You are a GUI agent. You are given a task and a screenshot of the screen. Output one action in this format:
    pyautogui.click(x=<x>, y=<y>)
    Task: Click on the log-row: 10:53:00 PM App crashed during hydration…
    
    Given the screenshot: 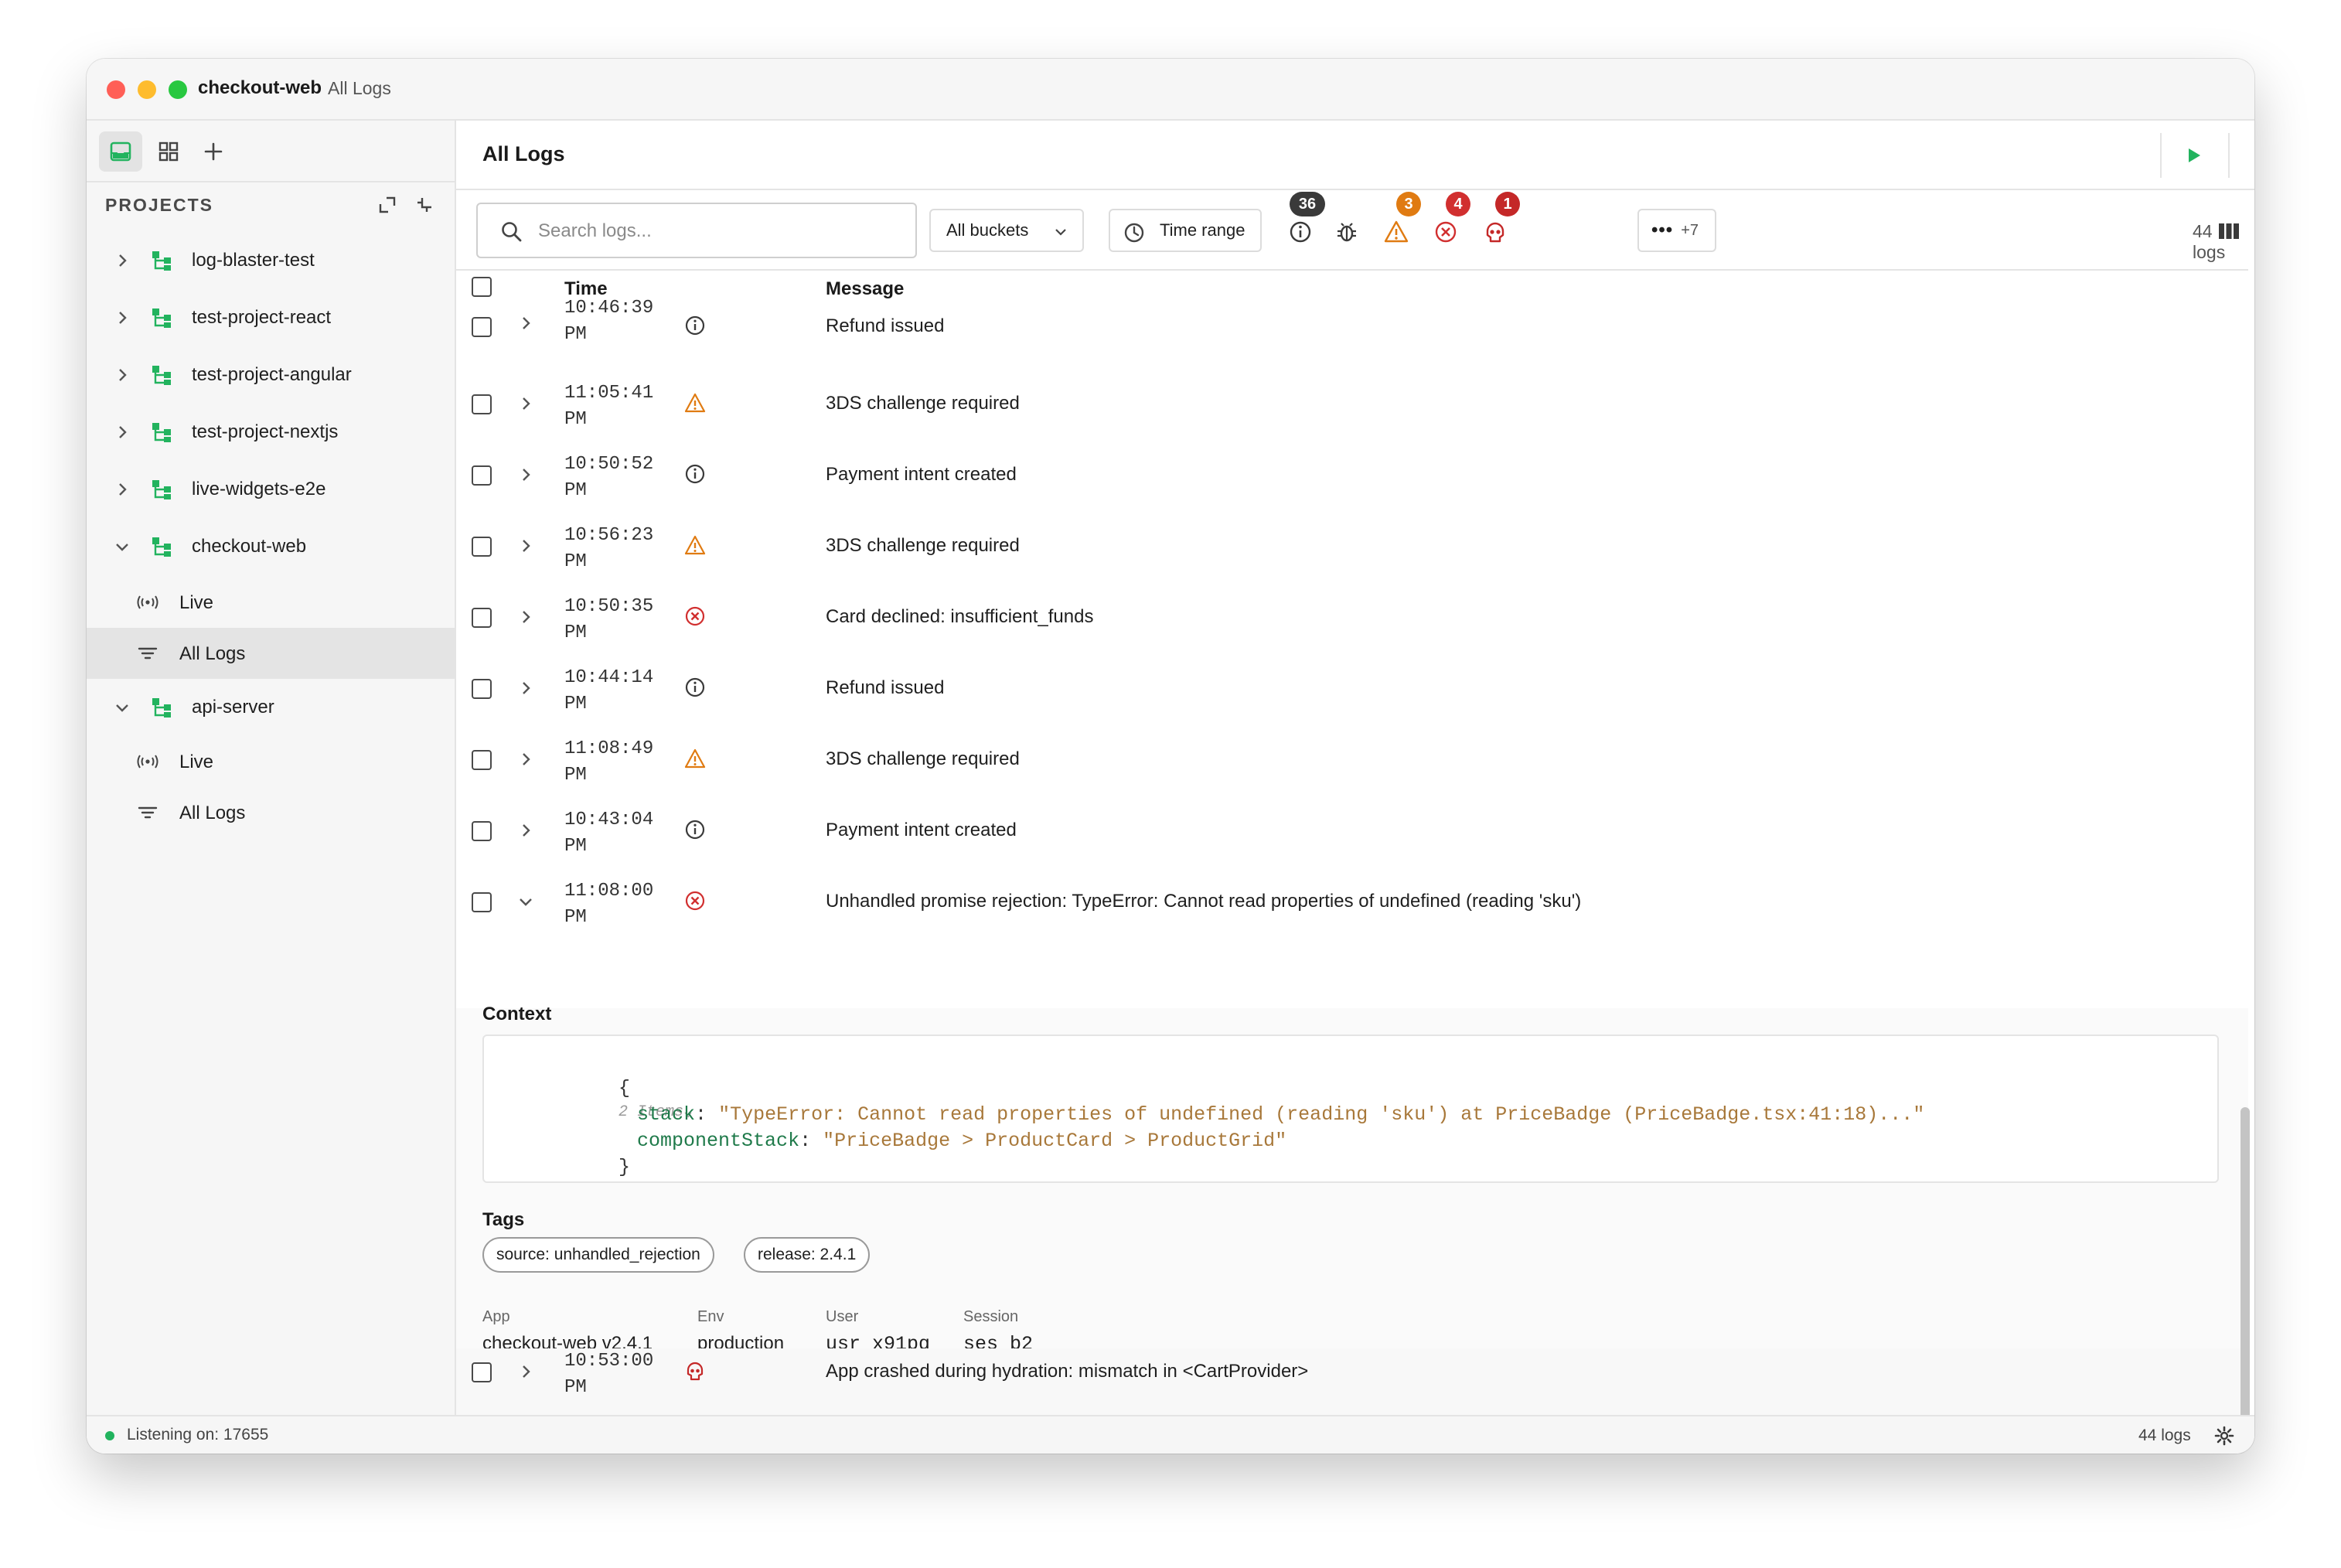 What is the action you would take?
    pyautogui.click(x=1352, y=1384)
    